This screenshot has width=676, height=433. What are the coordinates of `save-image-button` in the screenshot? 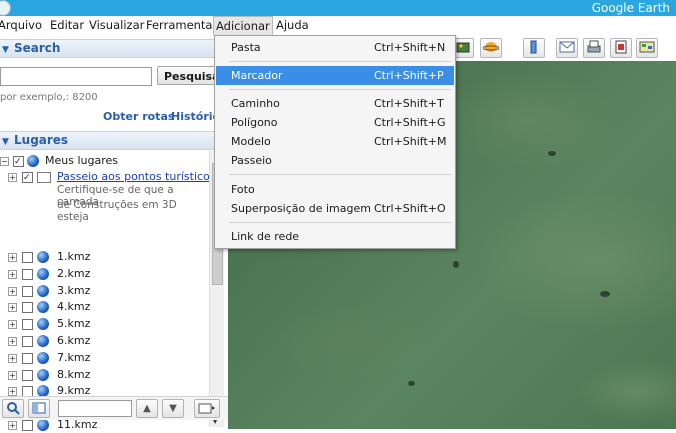 It's located at (621, 48).